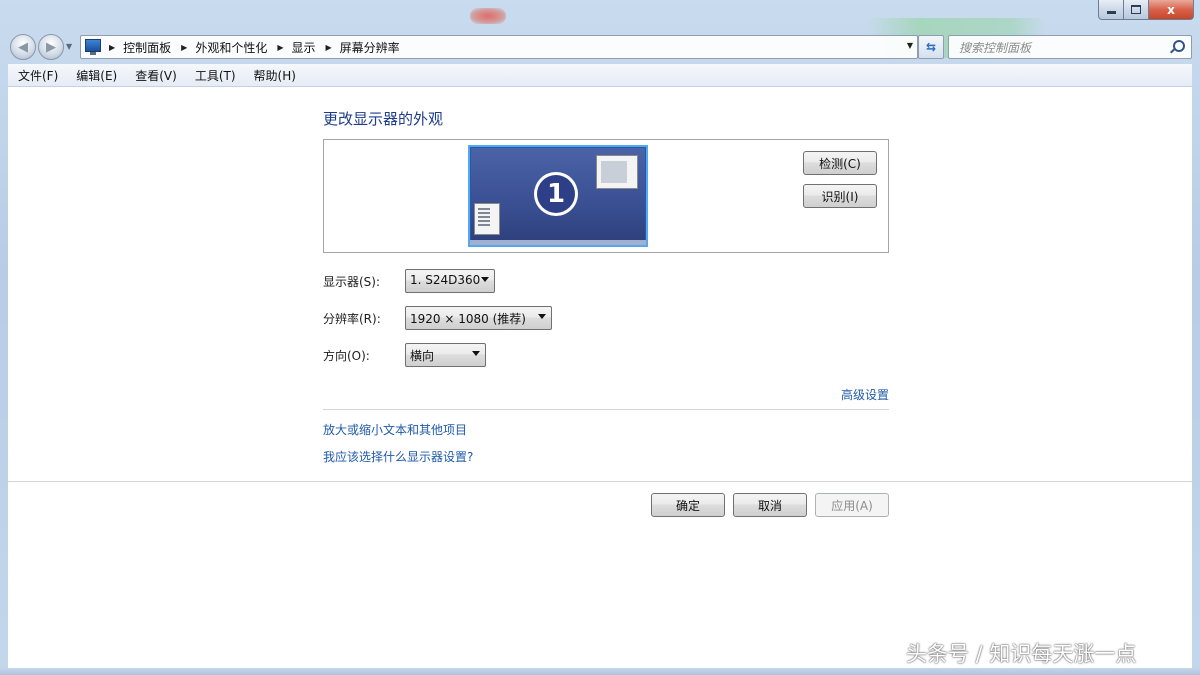  What do you see at coordinates (600, 671) in the screenshot?
I see `window-bottom-border` at bounding box center [600, 671].